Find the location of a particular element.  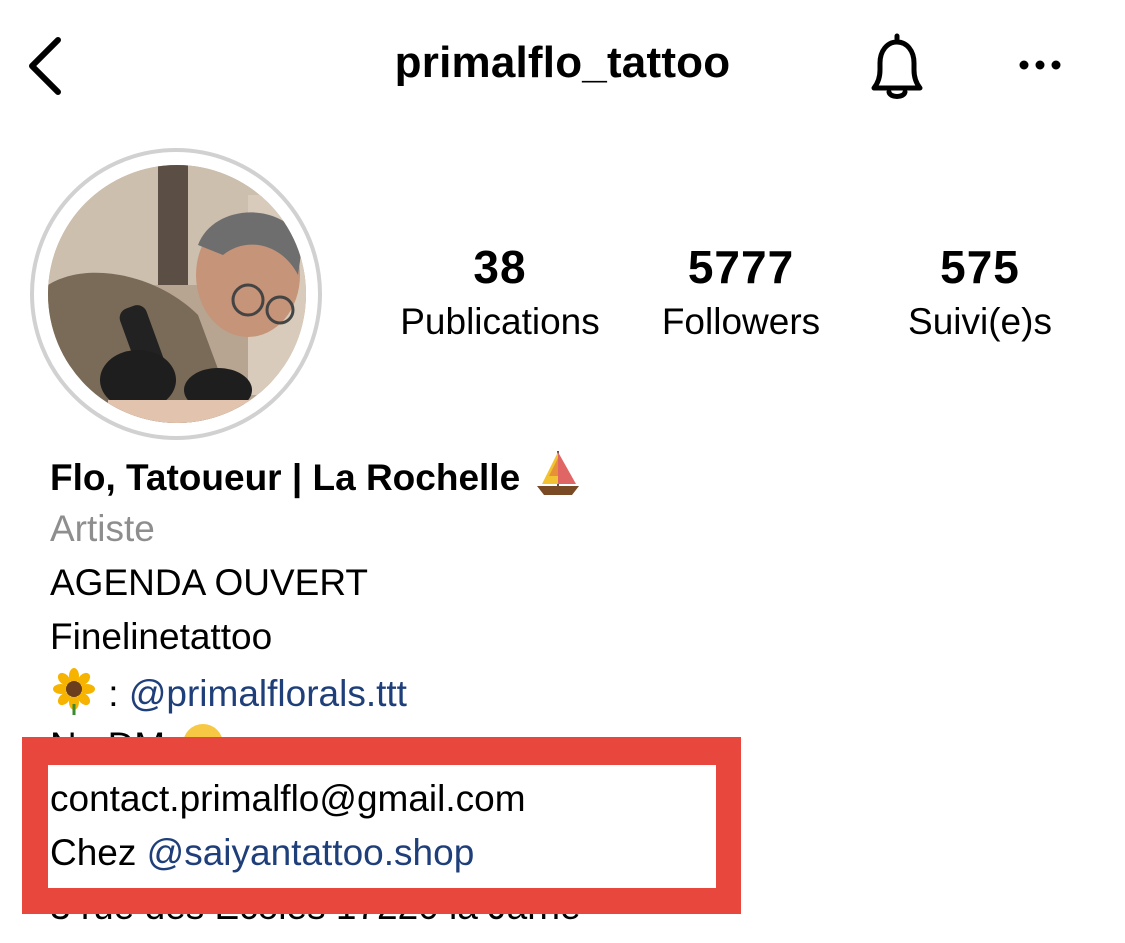

highlight-box is located at coordinates (381, 825).